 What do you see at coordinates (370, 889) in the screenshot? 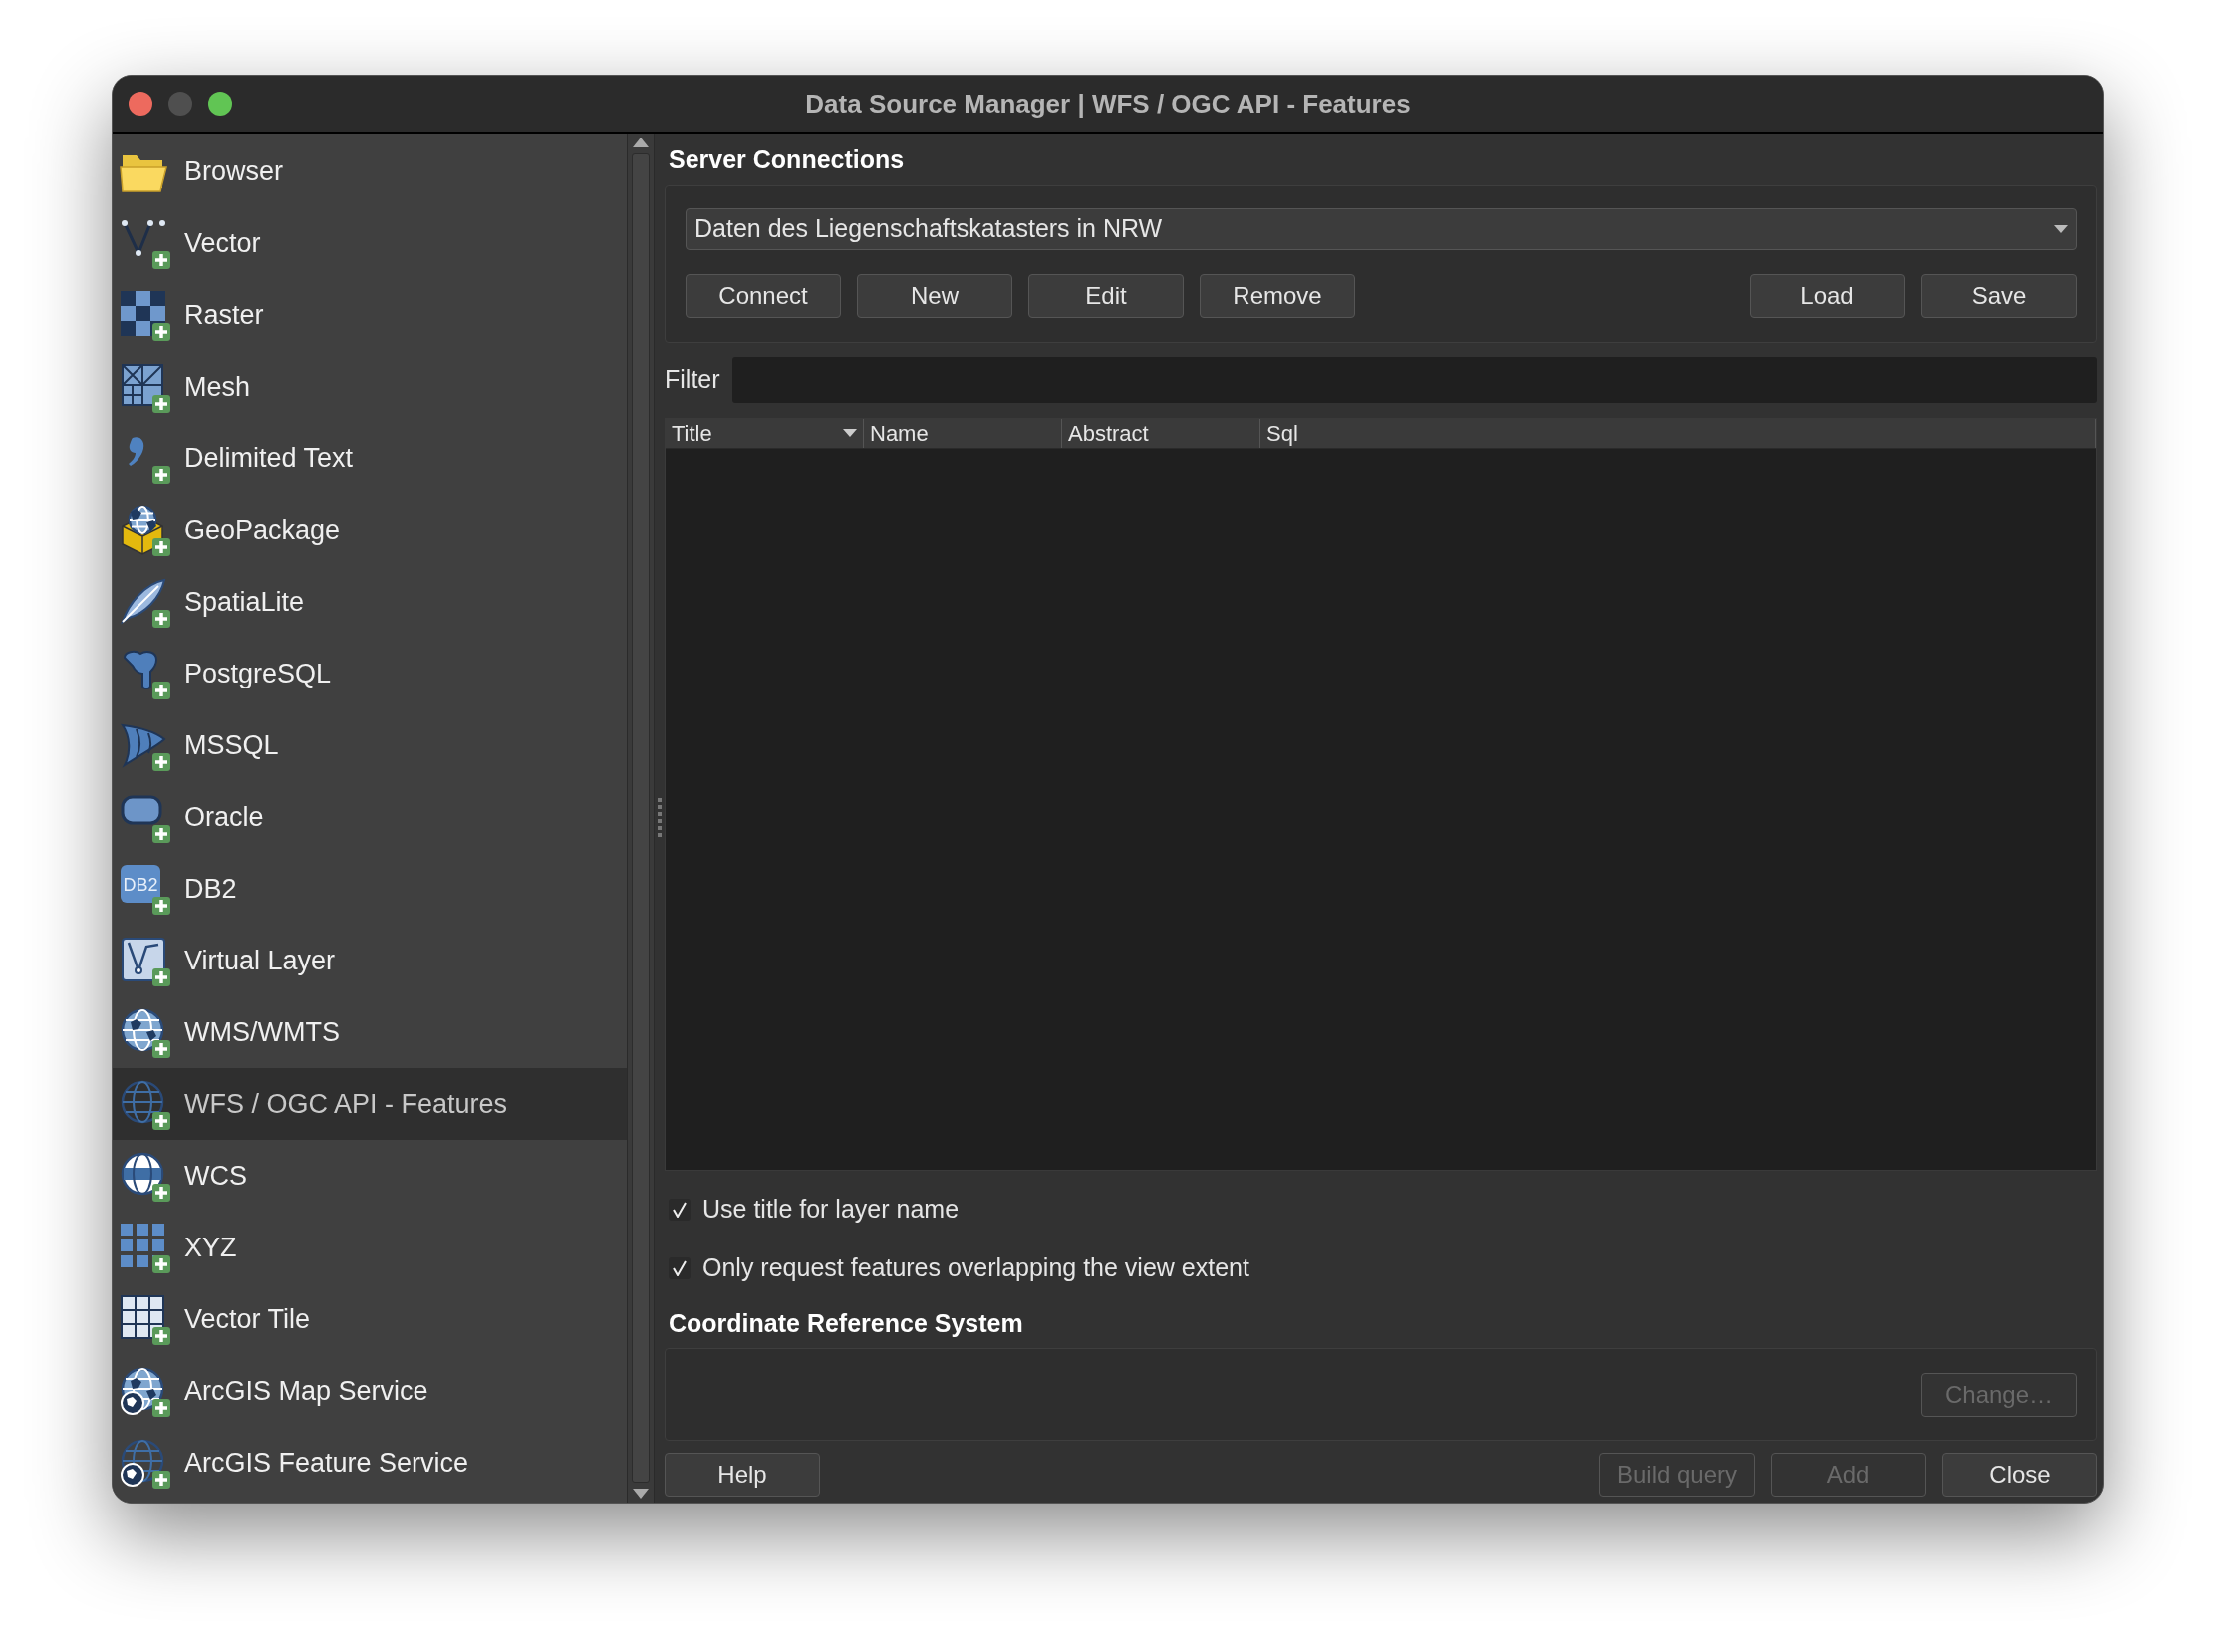
I see `sidebar-item: DB2 DB2` at bounding box center [370, 889].